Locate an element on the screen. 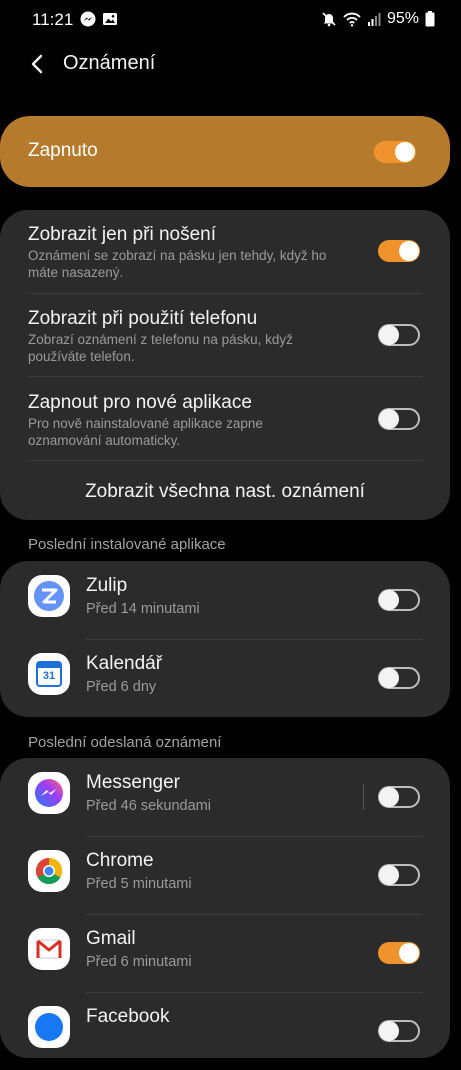  zulip-icon is located at coordinates (49, 596).